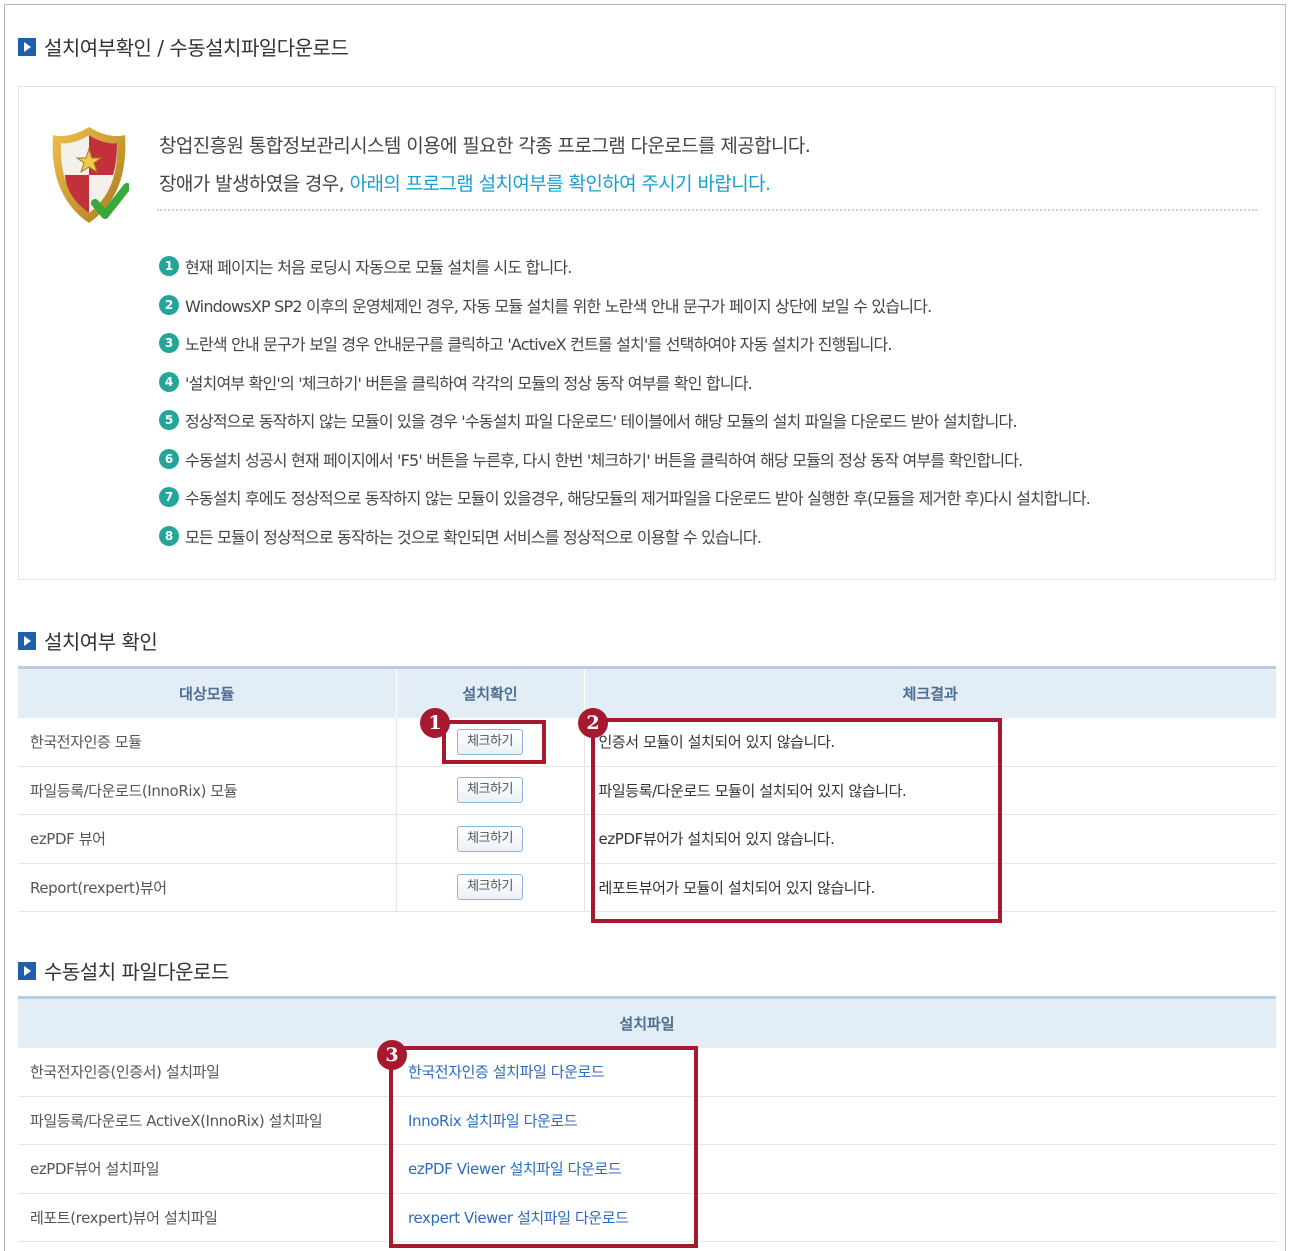  Describe the element at coordinates (207, 692) in the screenshot. I see `header-module: 대상모듈` at that location.